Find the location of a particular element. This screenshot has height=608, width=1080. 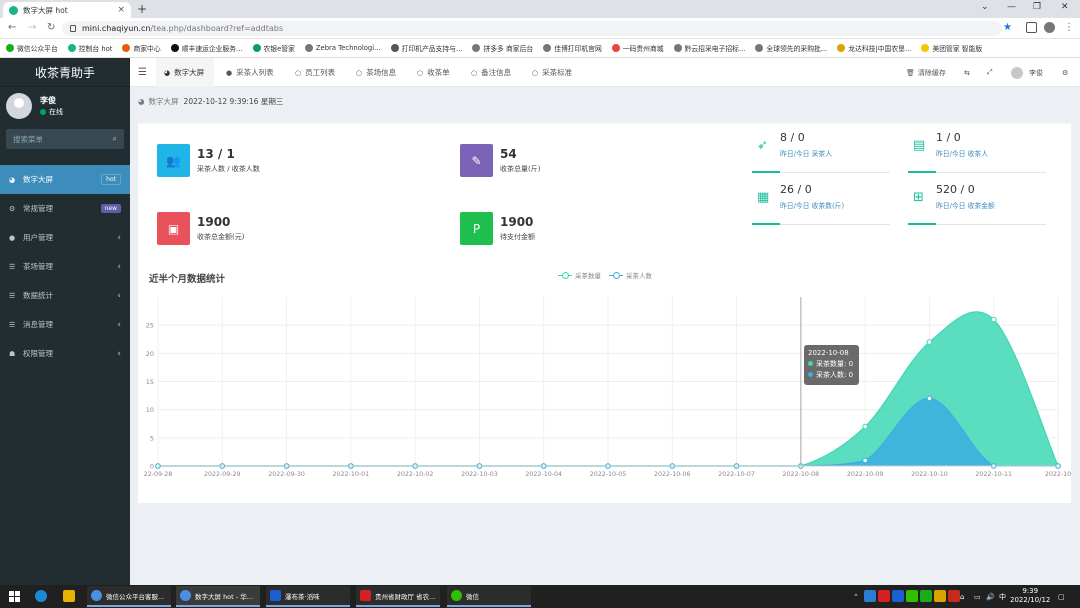

mini-stat-label: 昨日/今日 收茶数(斤) is located at coordinates (812, 205).